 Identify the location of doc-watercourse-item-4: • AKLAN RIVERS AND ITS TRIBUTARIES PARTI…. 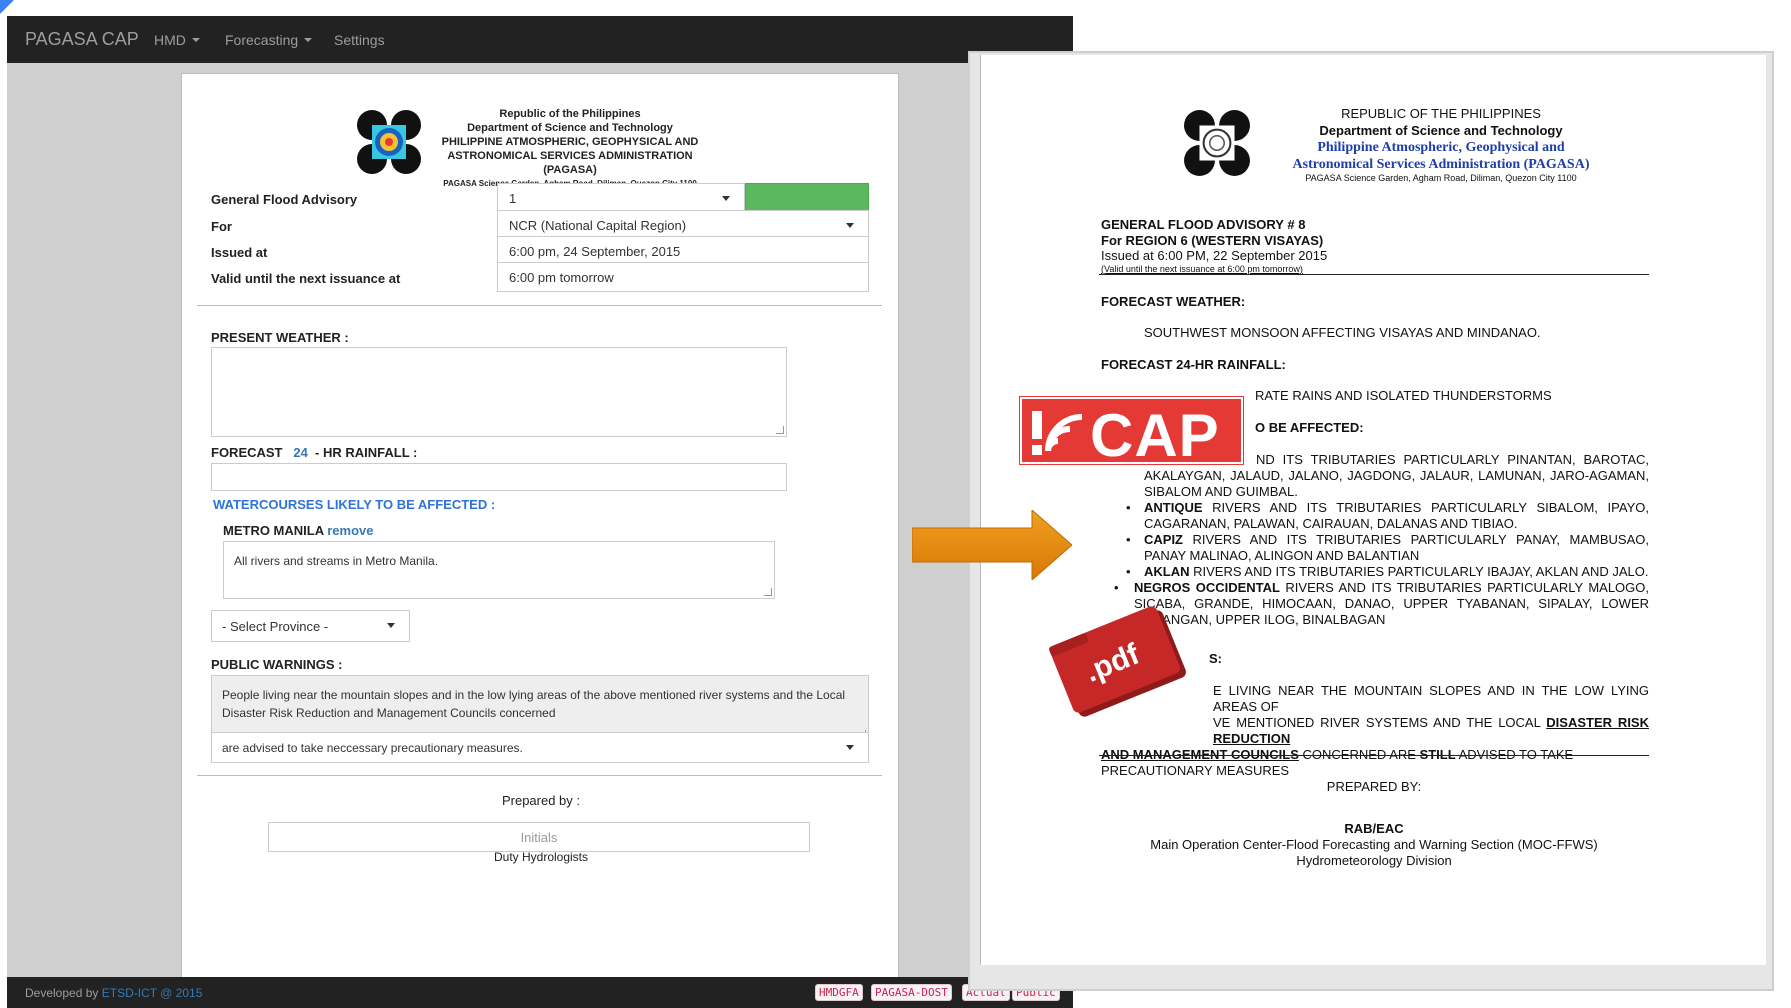
(1386, 572).